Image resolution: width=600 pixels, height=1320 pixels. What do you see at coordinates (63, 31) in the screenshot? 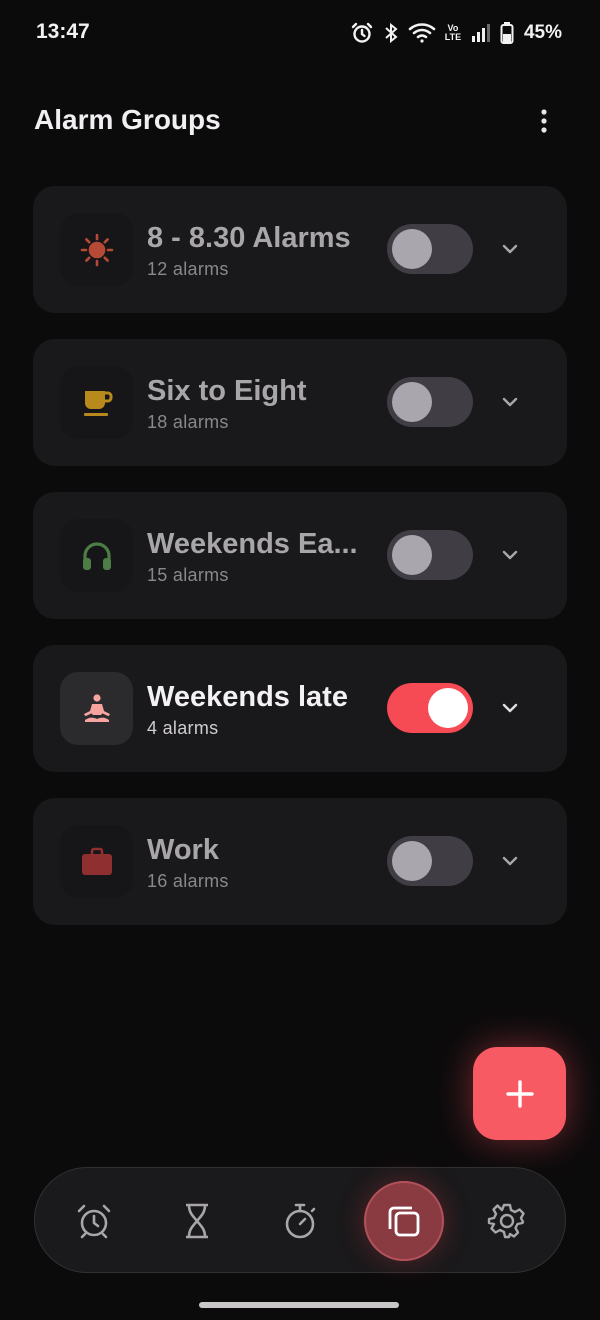
I see `status-time: 13:47` at bounding box center [63, 31].